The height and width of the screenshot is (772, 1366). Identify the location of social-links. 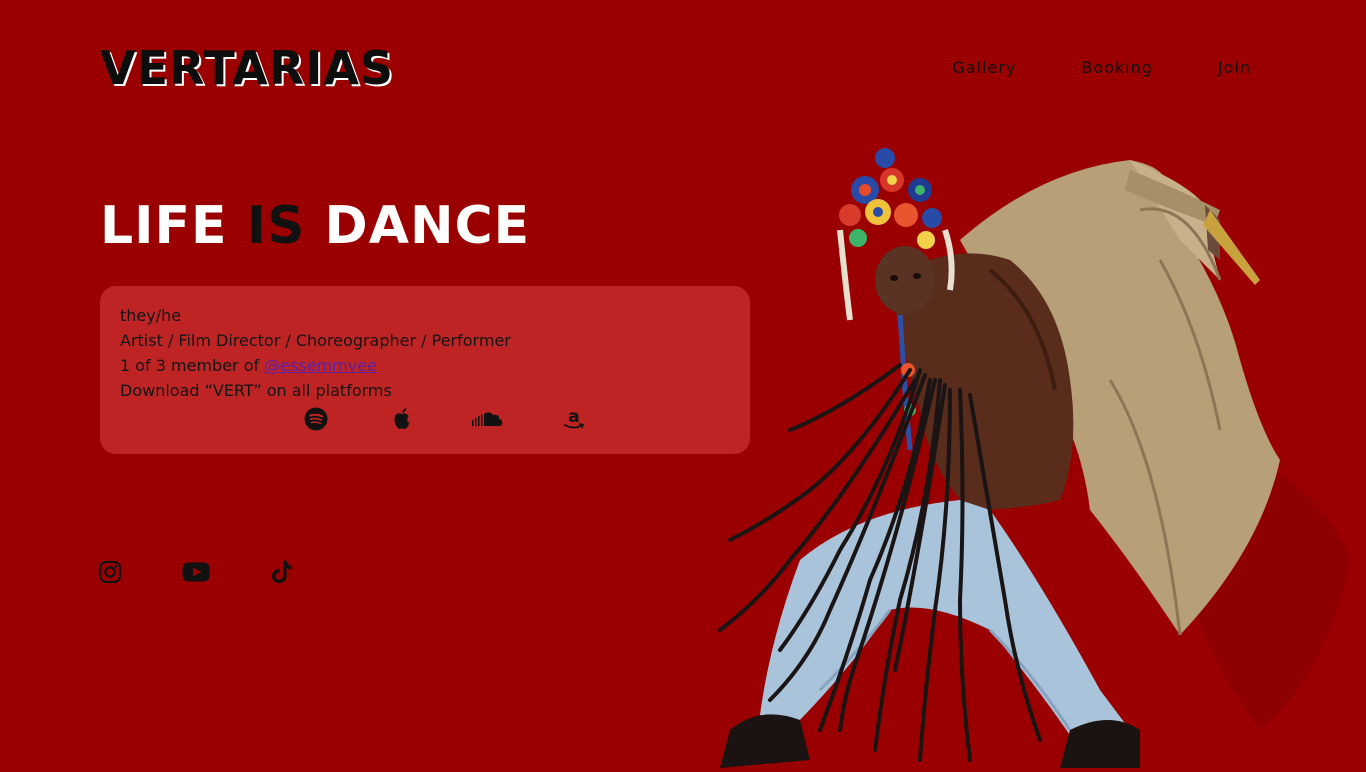
(196, 572).